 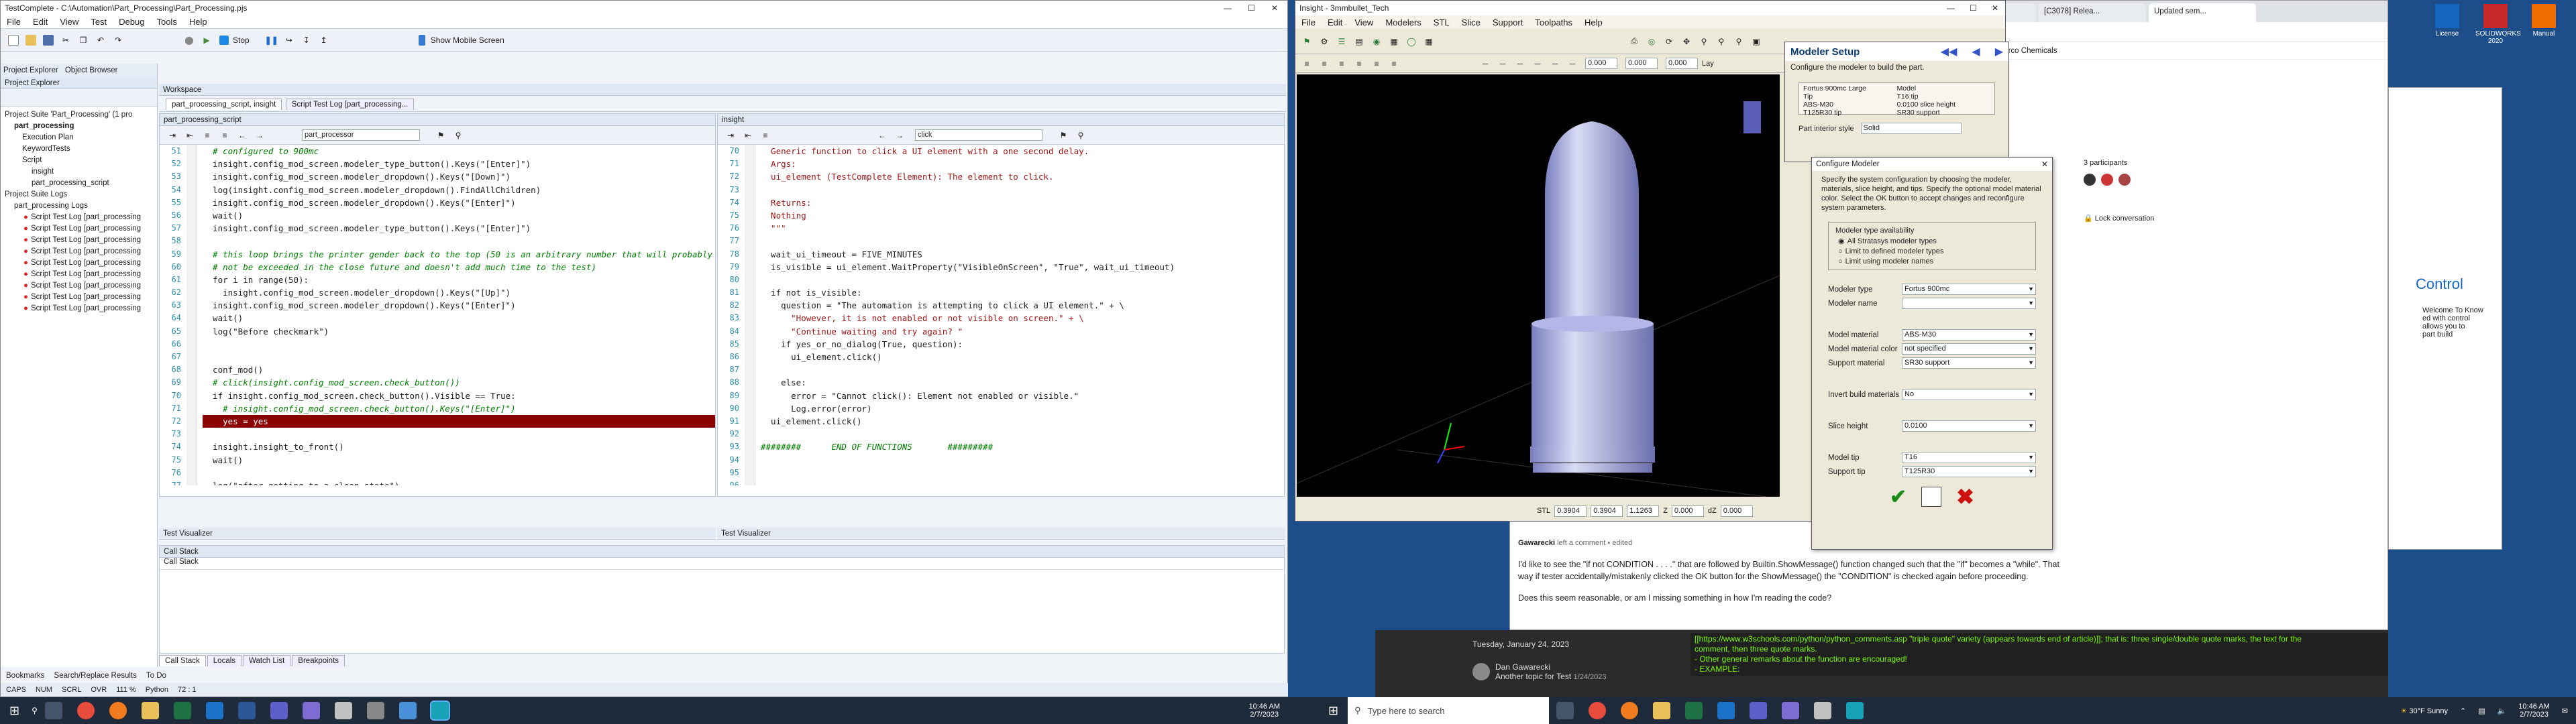 What do you see at coordinates (14, 711) in the screenshot?
I see `start-icon: ⊞` at bounding box center [14, 711].